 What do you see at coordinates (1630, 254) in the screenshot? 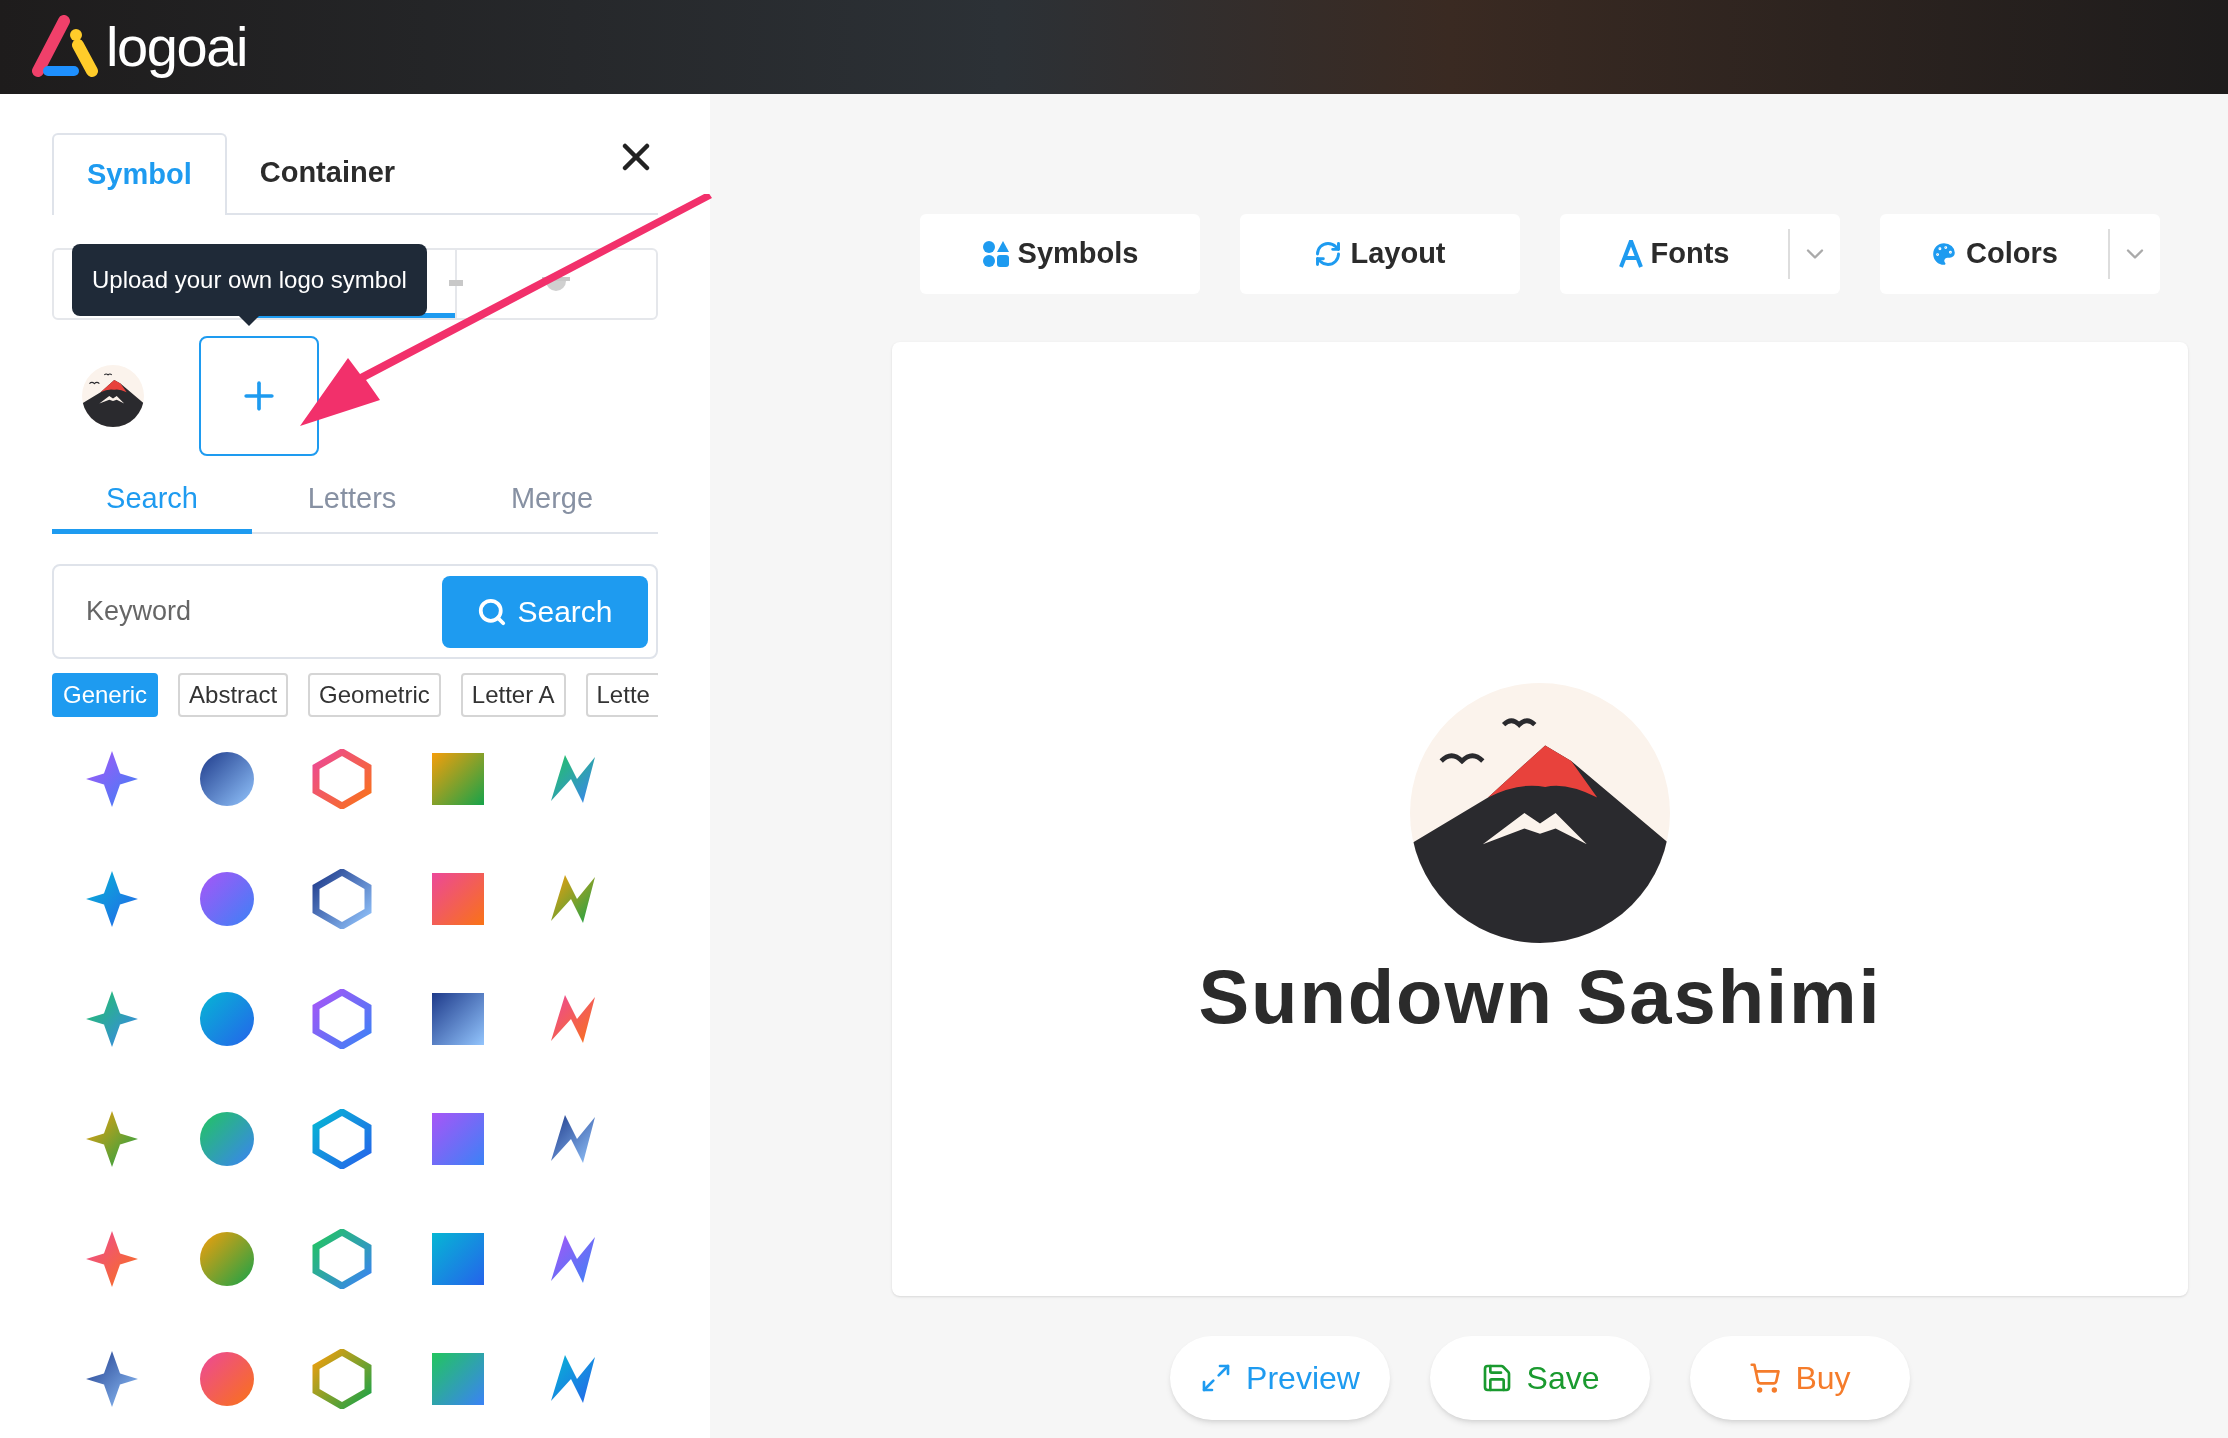
I see `letter-icon` at bounding box center [1630, 254].